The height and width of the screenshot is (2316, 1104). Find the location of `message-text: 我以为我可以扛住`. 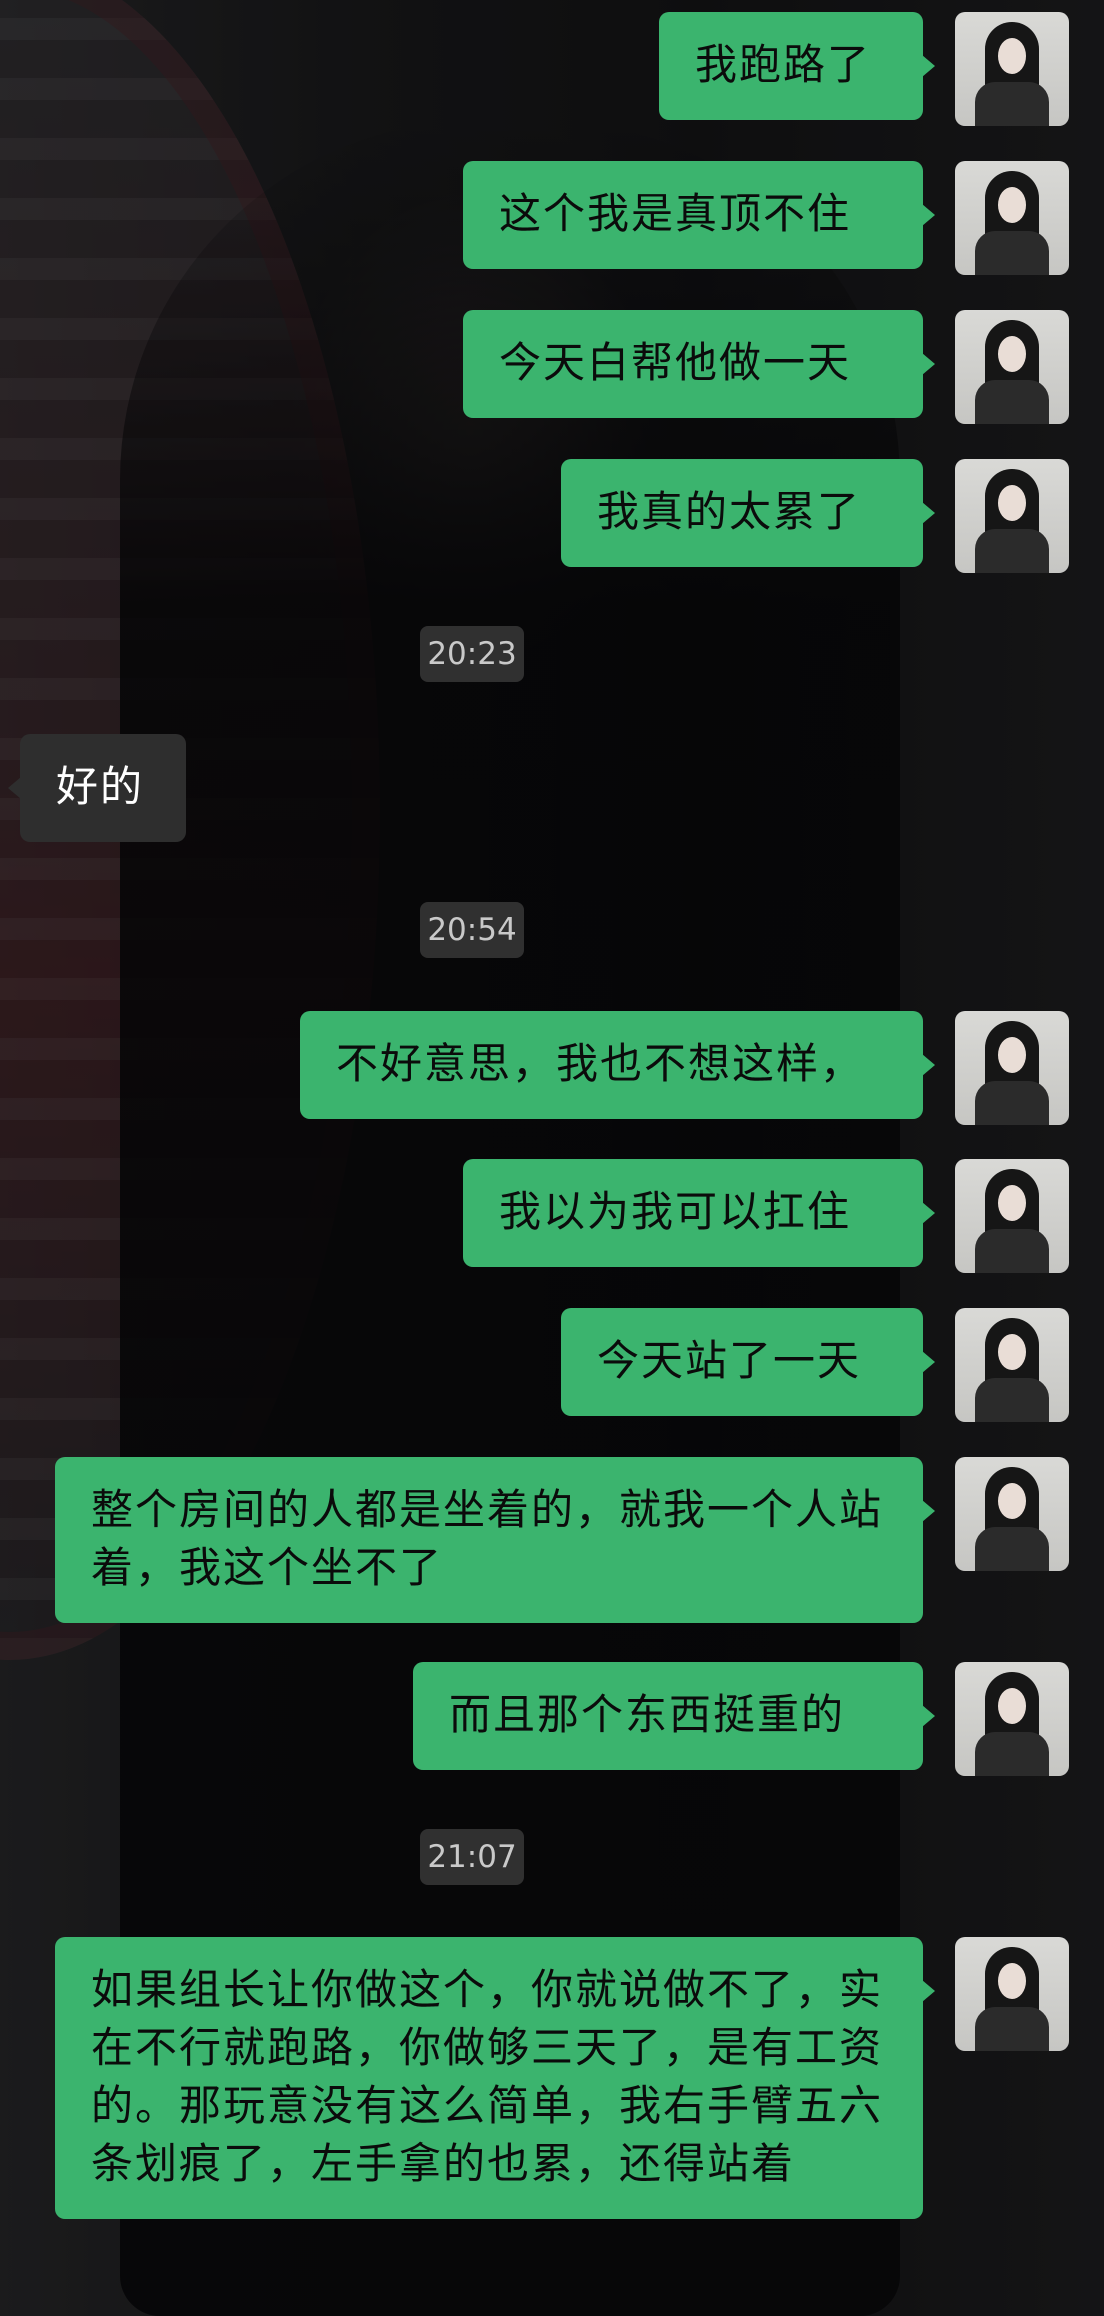

message-text: 我以为我可以扛住 is located at coordinates (675, 1211).